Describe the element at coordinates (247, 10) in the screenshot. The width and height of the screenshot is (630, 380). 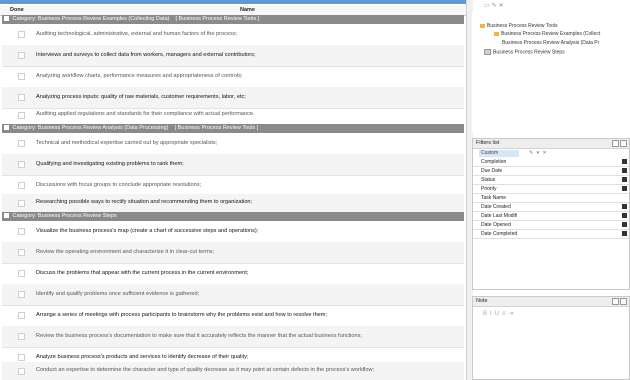
I see `name-column-header: Name` at that location.